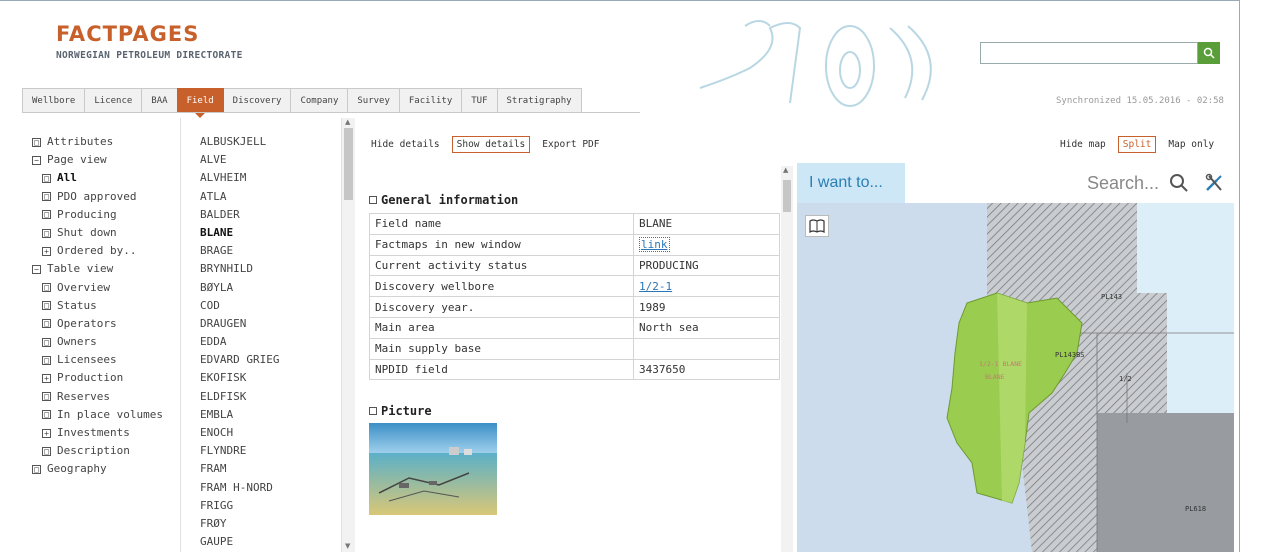 This screenshot has height=552, width=1261. Describe the element at coordinates (239, 415) in the screenshot. I see `field-list-item: EMBLA` at that location.